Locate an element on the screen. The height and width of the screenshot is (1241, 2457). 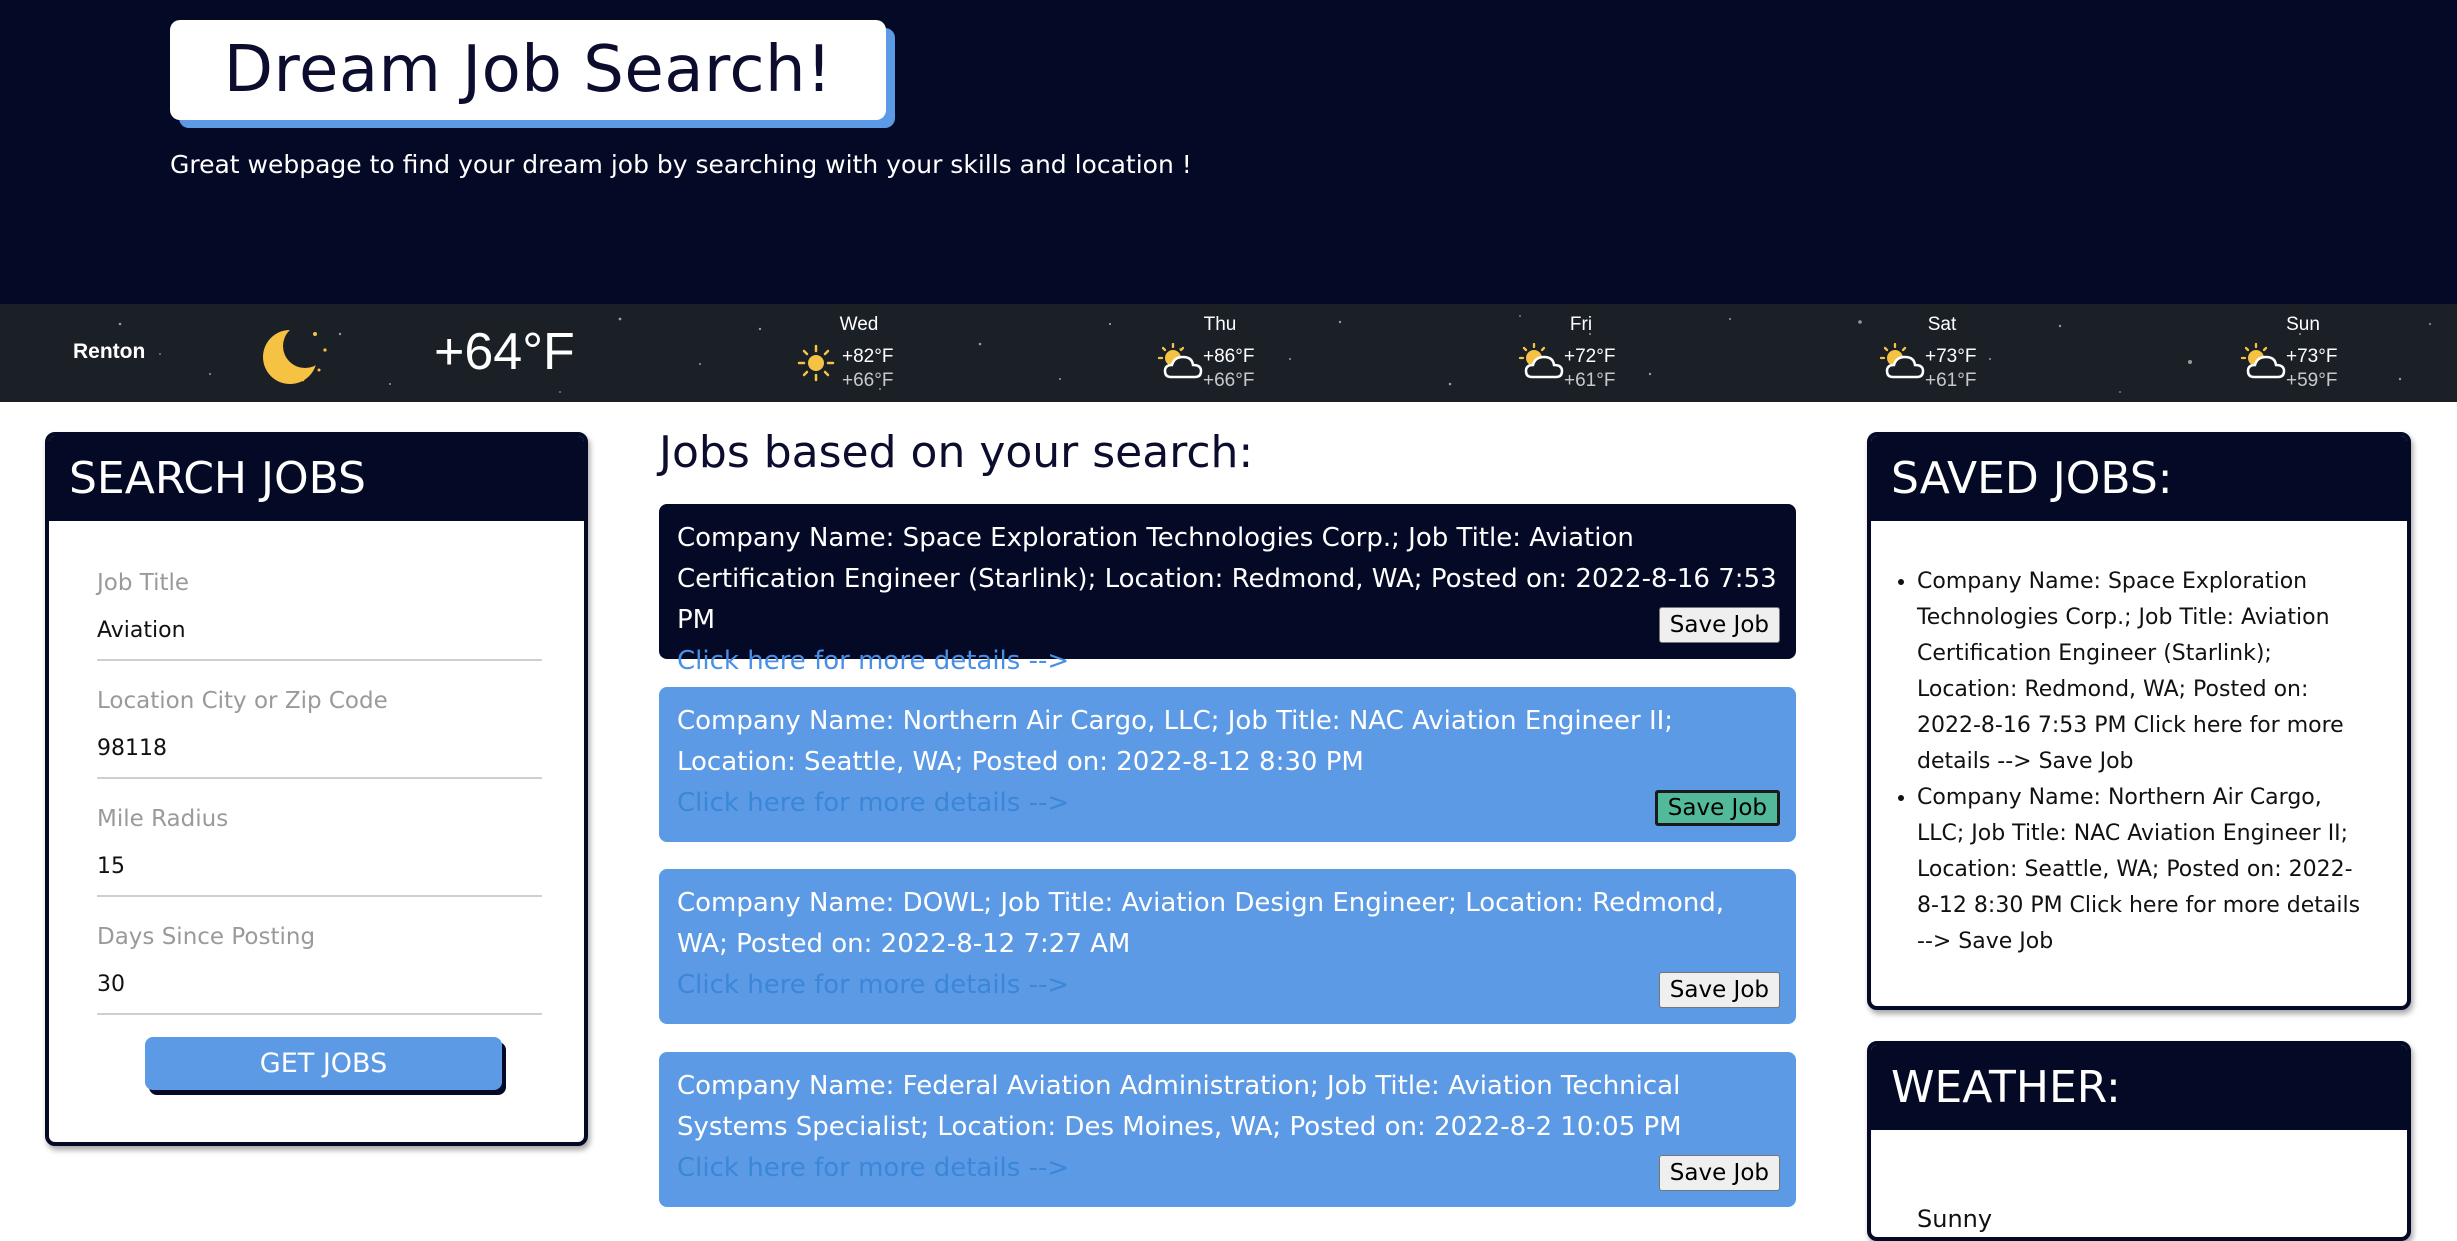
jobs-results-heading: Jobs based on your search: is located at coordinates (956, 452).